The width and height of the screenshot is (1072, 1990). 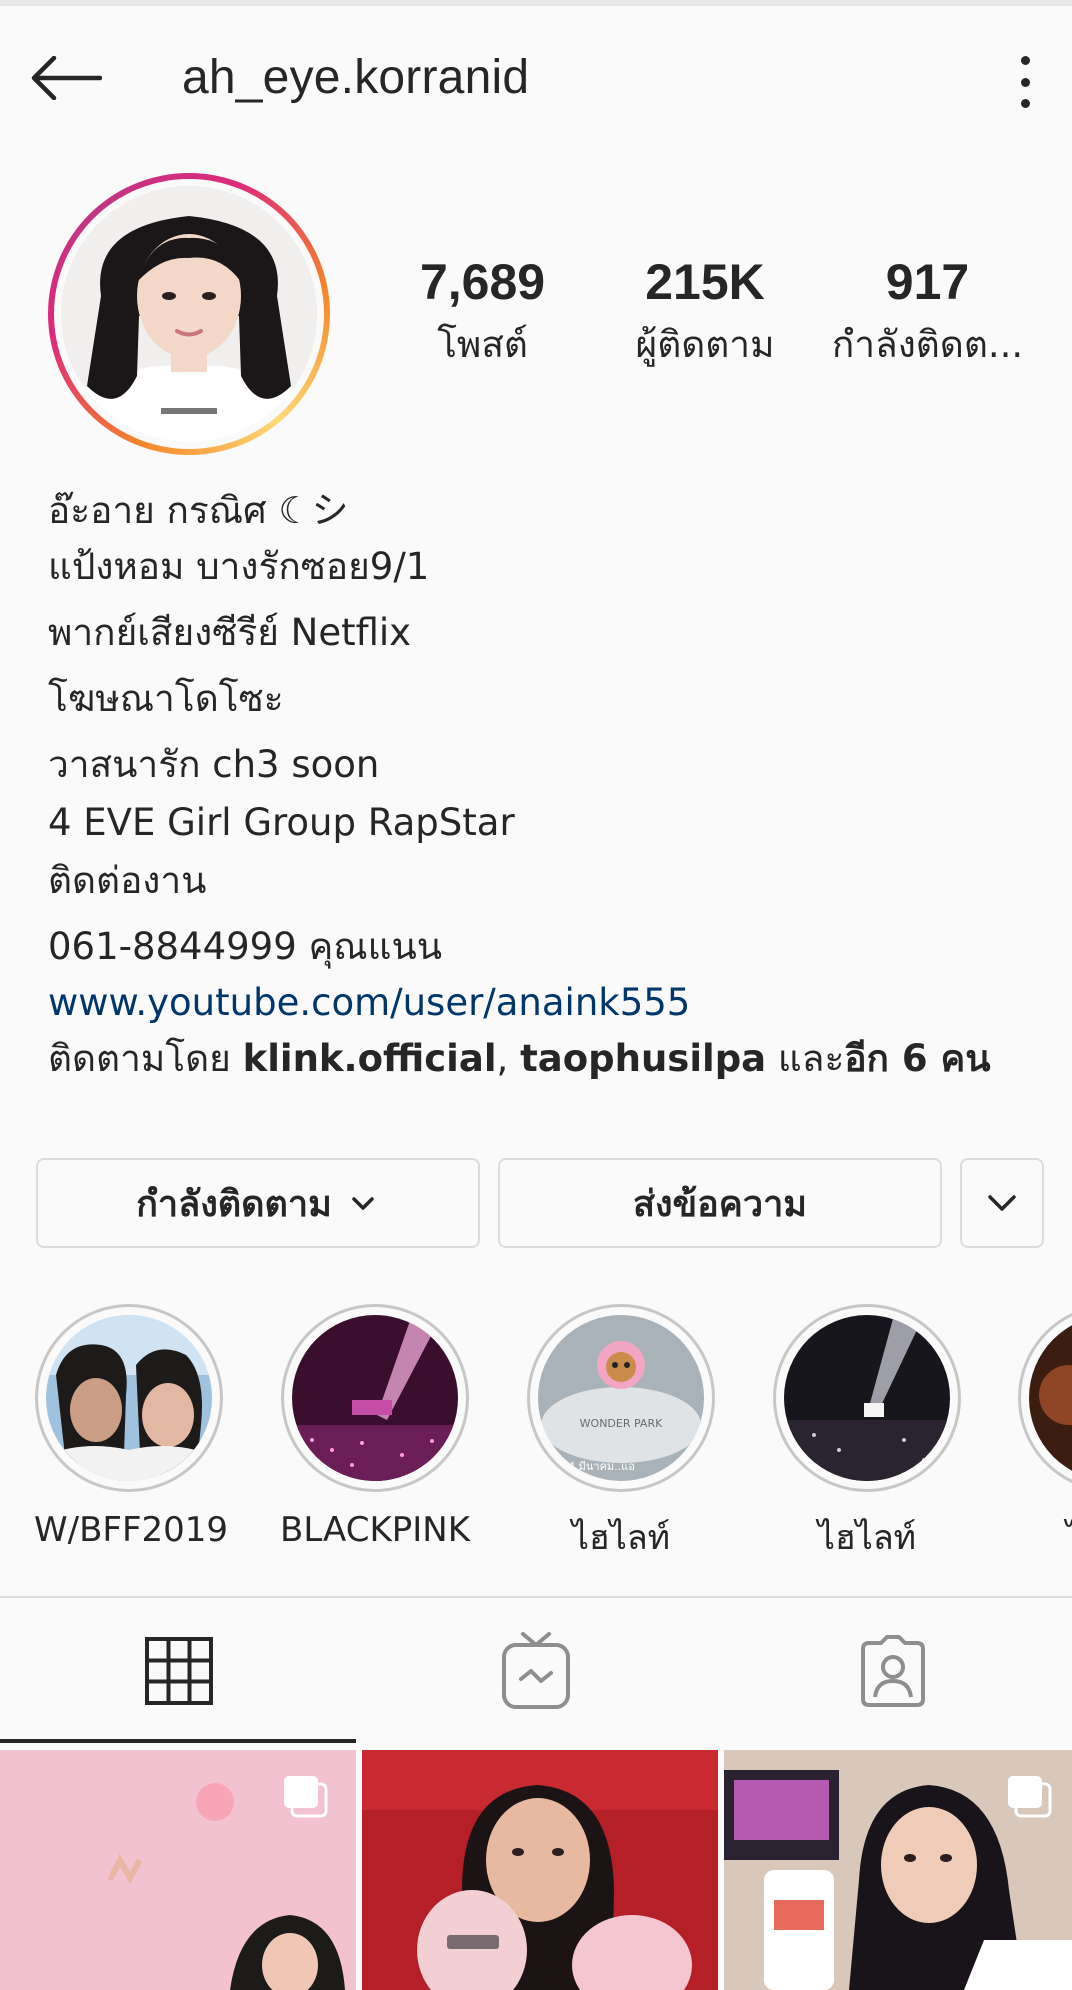 What do you see at coordinates (482, 344) in the screenshot?
I see `posts-label: โพสต์` at bounding box center [482, 344].